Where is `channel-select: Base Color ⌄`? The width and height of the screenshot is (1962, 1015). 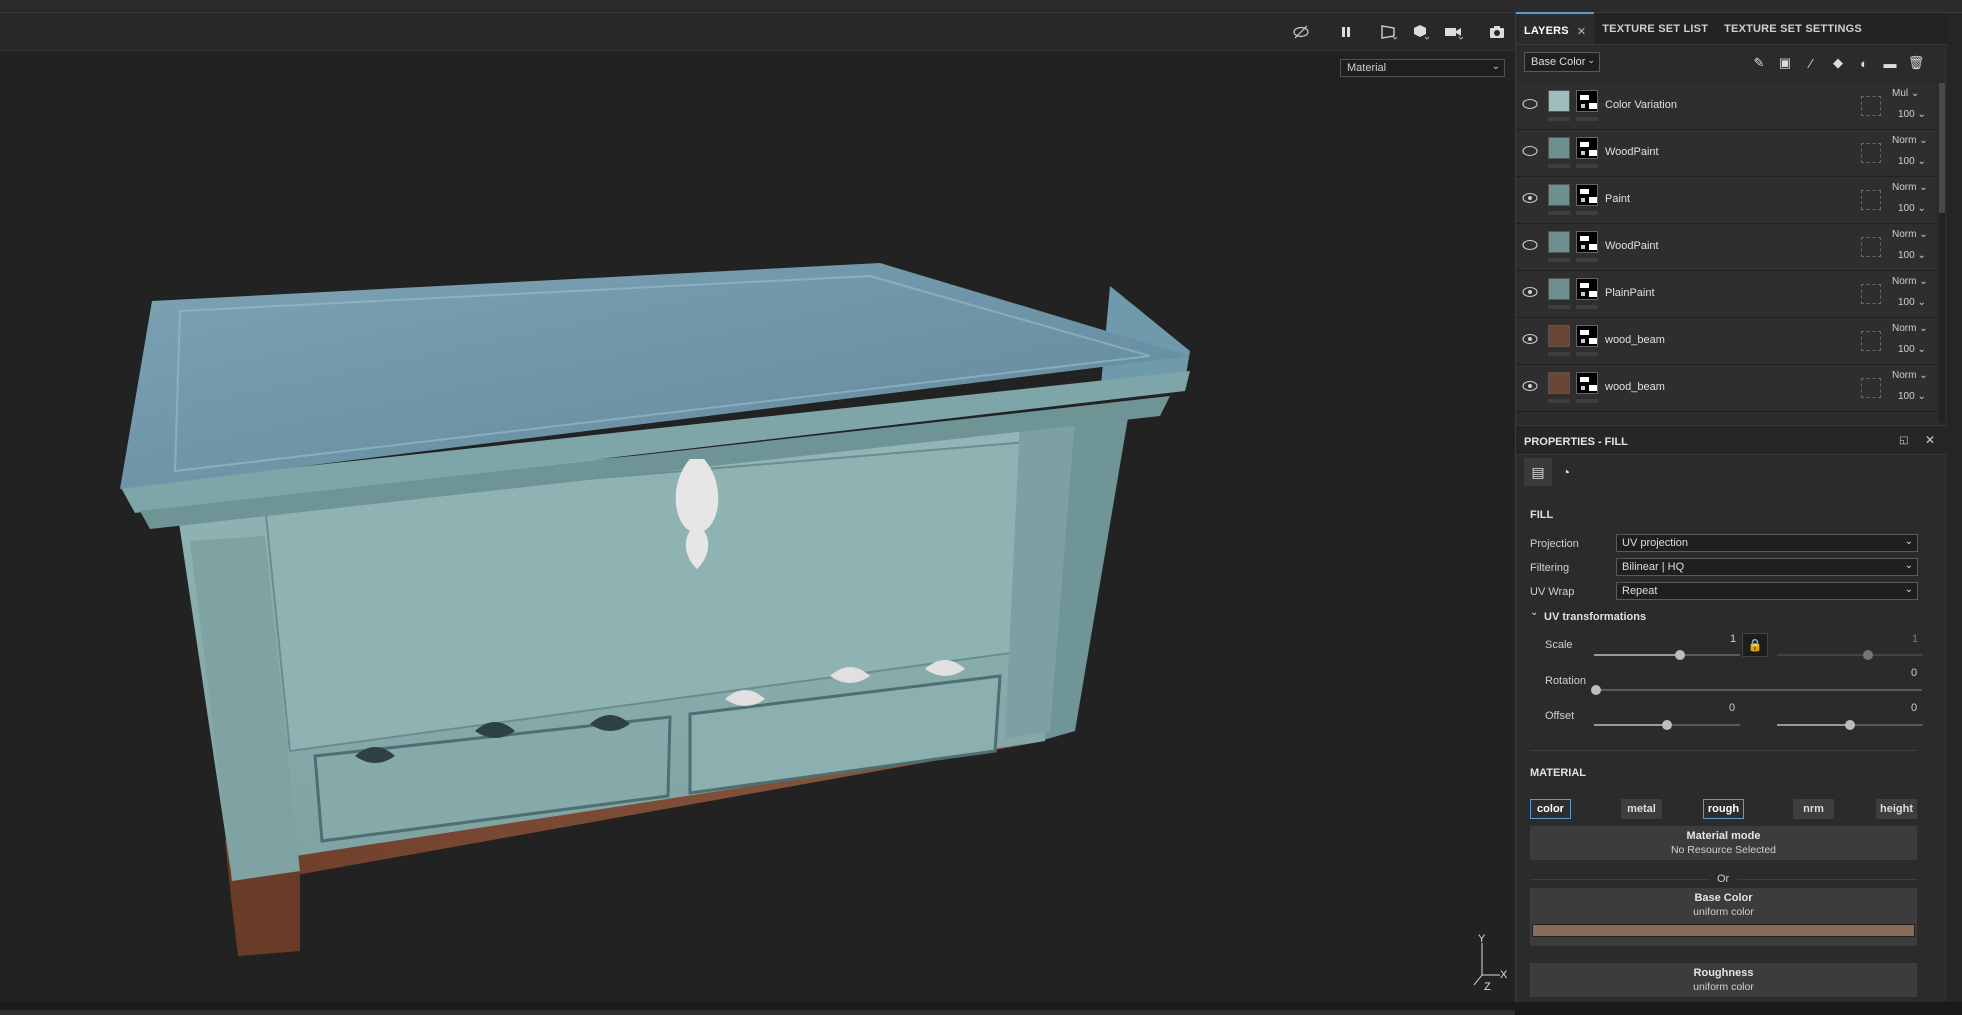 channel-select: Base Color ⌄ is located at coordinates (1562, 62).